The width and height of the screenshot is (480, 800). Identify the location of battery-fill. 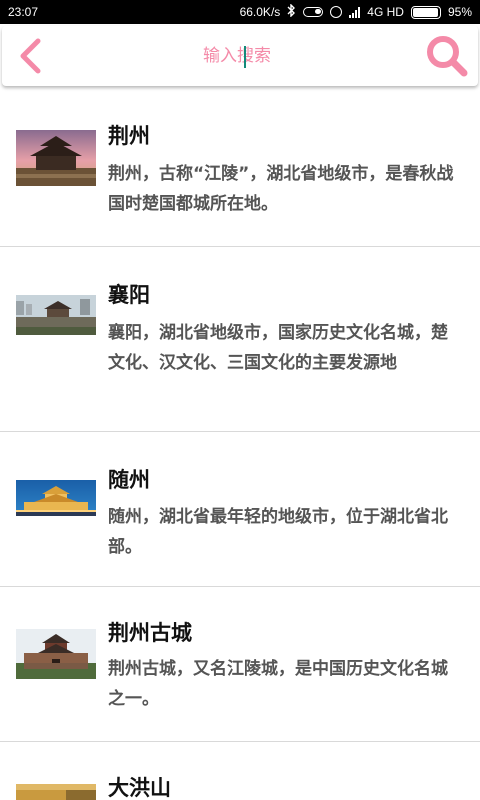
(425, 12).